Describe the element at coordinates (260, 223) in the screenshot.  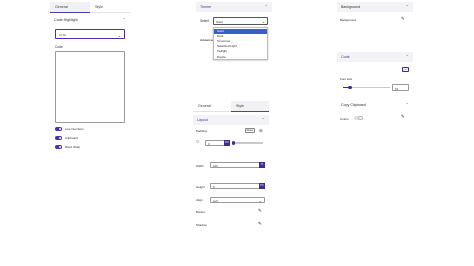
I see `shadow-edit-icon: ✎` at that location.